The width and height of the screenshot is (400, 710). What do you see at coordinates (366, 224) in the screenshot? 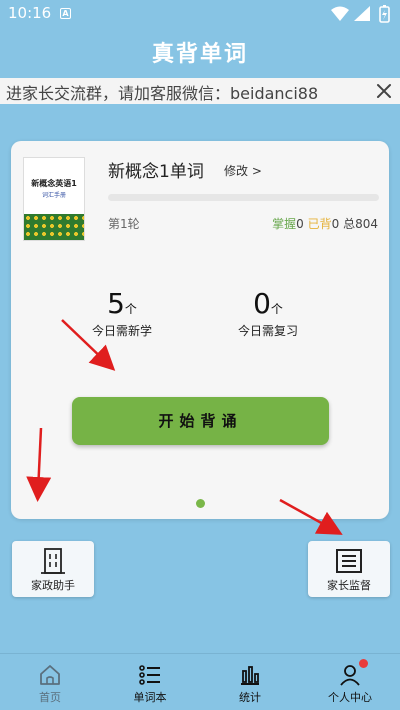
I see `total-count: 804` at bounding box center [366, 224].